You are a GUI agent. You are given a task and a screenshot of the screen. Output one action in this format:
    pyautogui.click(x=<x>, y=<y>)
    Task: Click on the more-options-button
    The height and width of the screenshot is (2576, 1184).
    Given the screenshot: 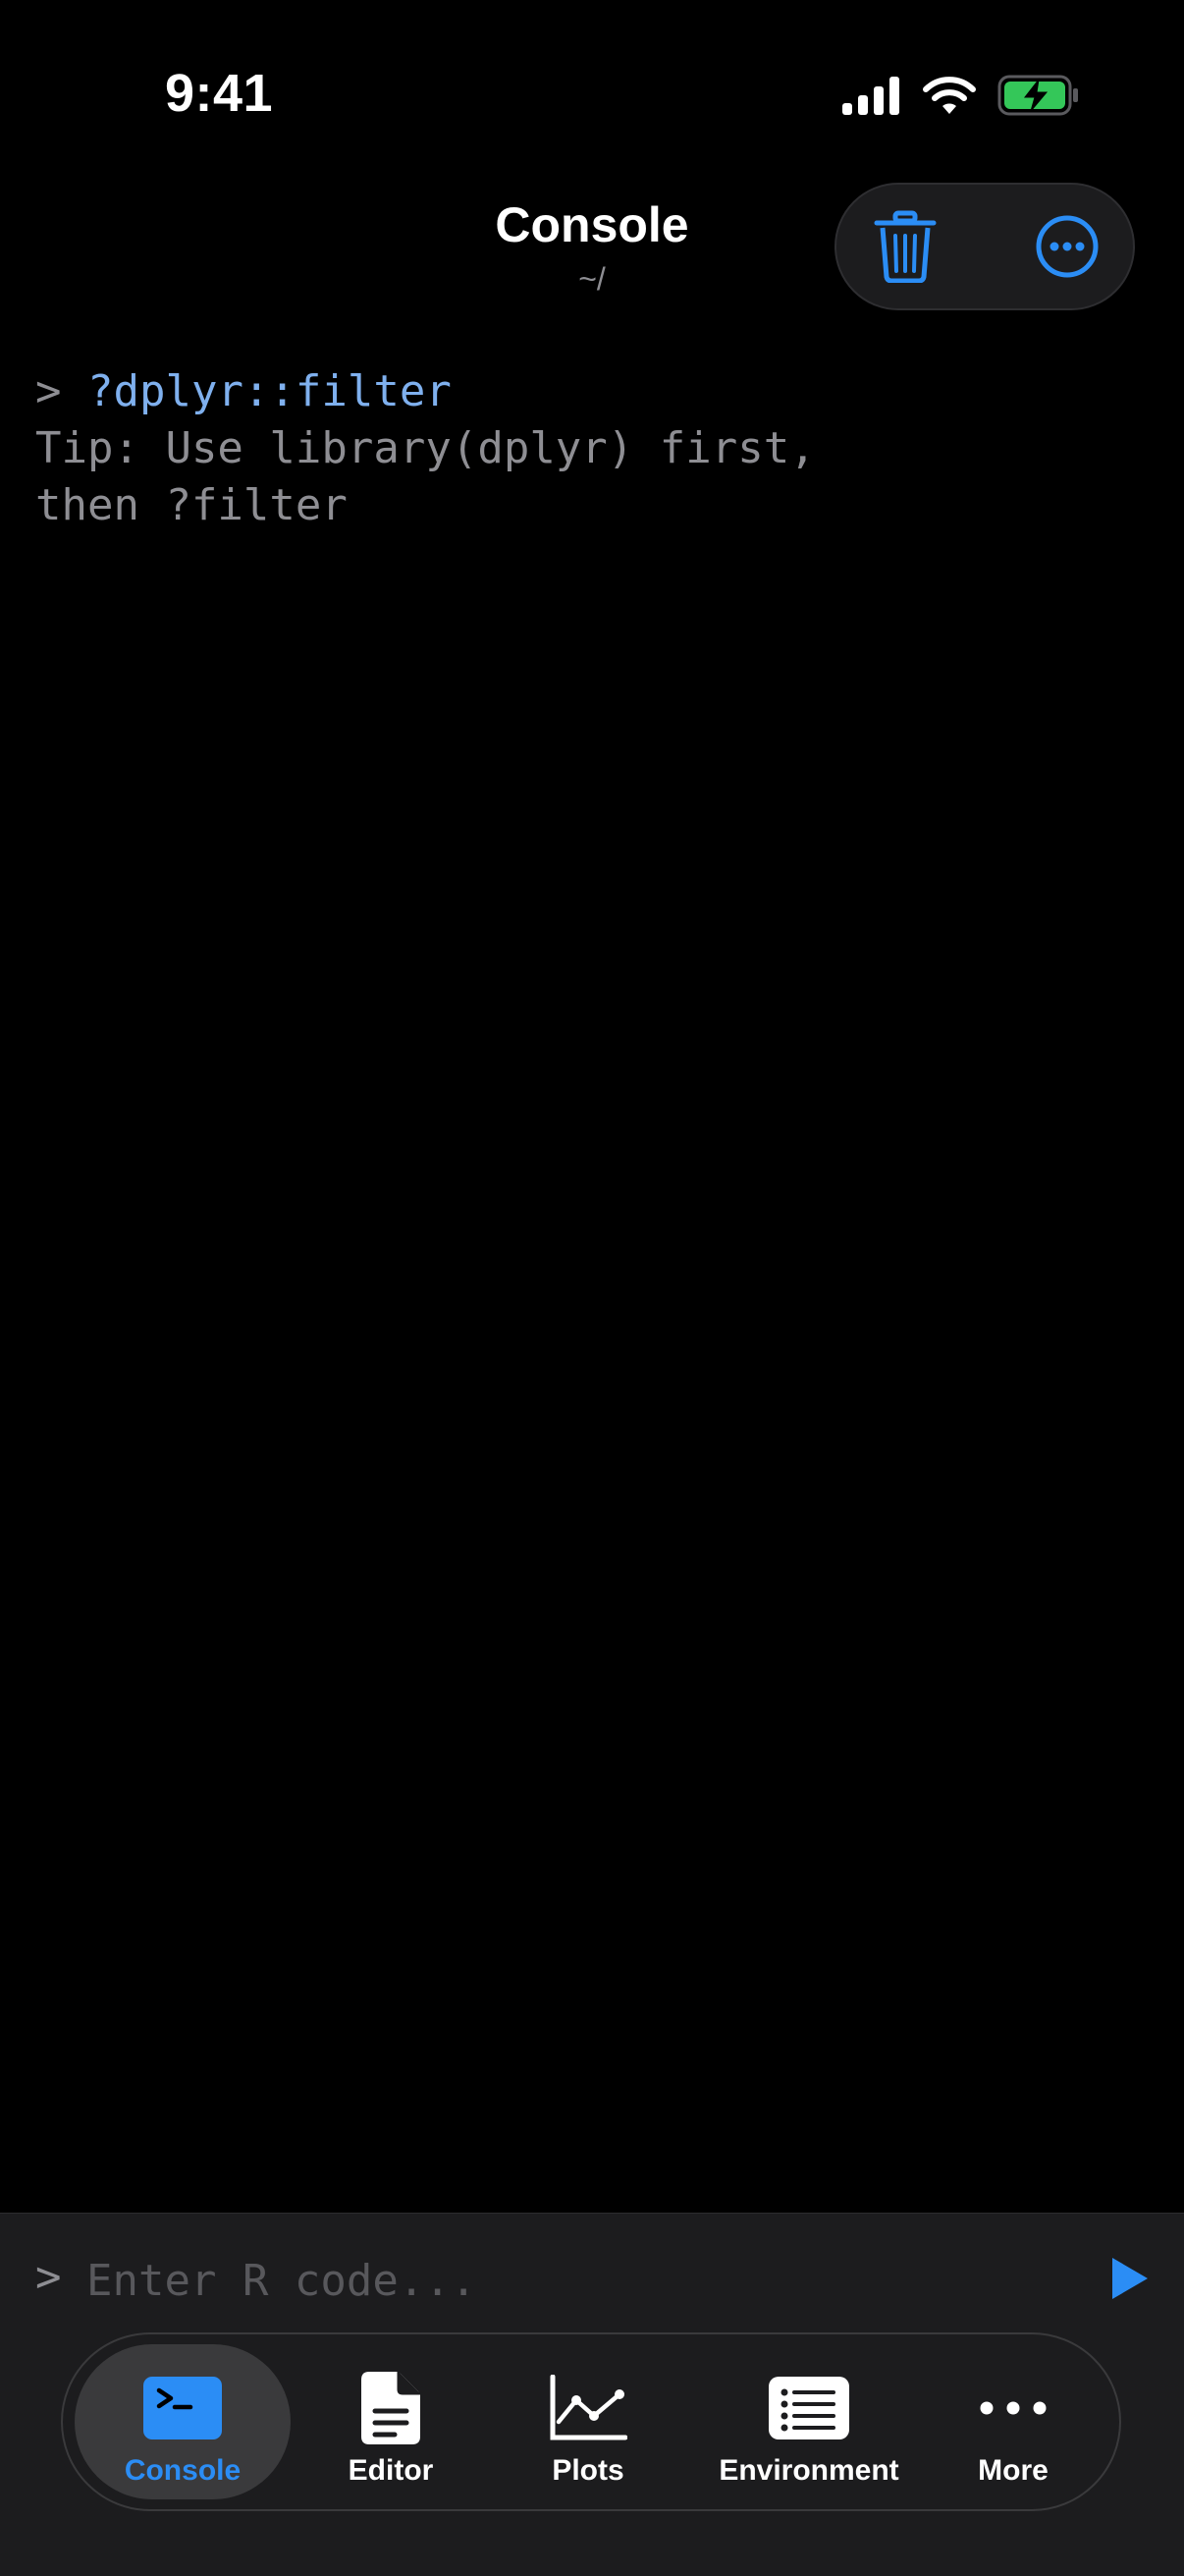 What is the action you would take?
    pyautogui.click(x=1067, y=248)
    